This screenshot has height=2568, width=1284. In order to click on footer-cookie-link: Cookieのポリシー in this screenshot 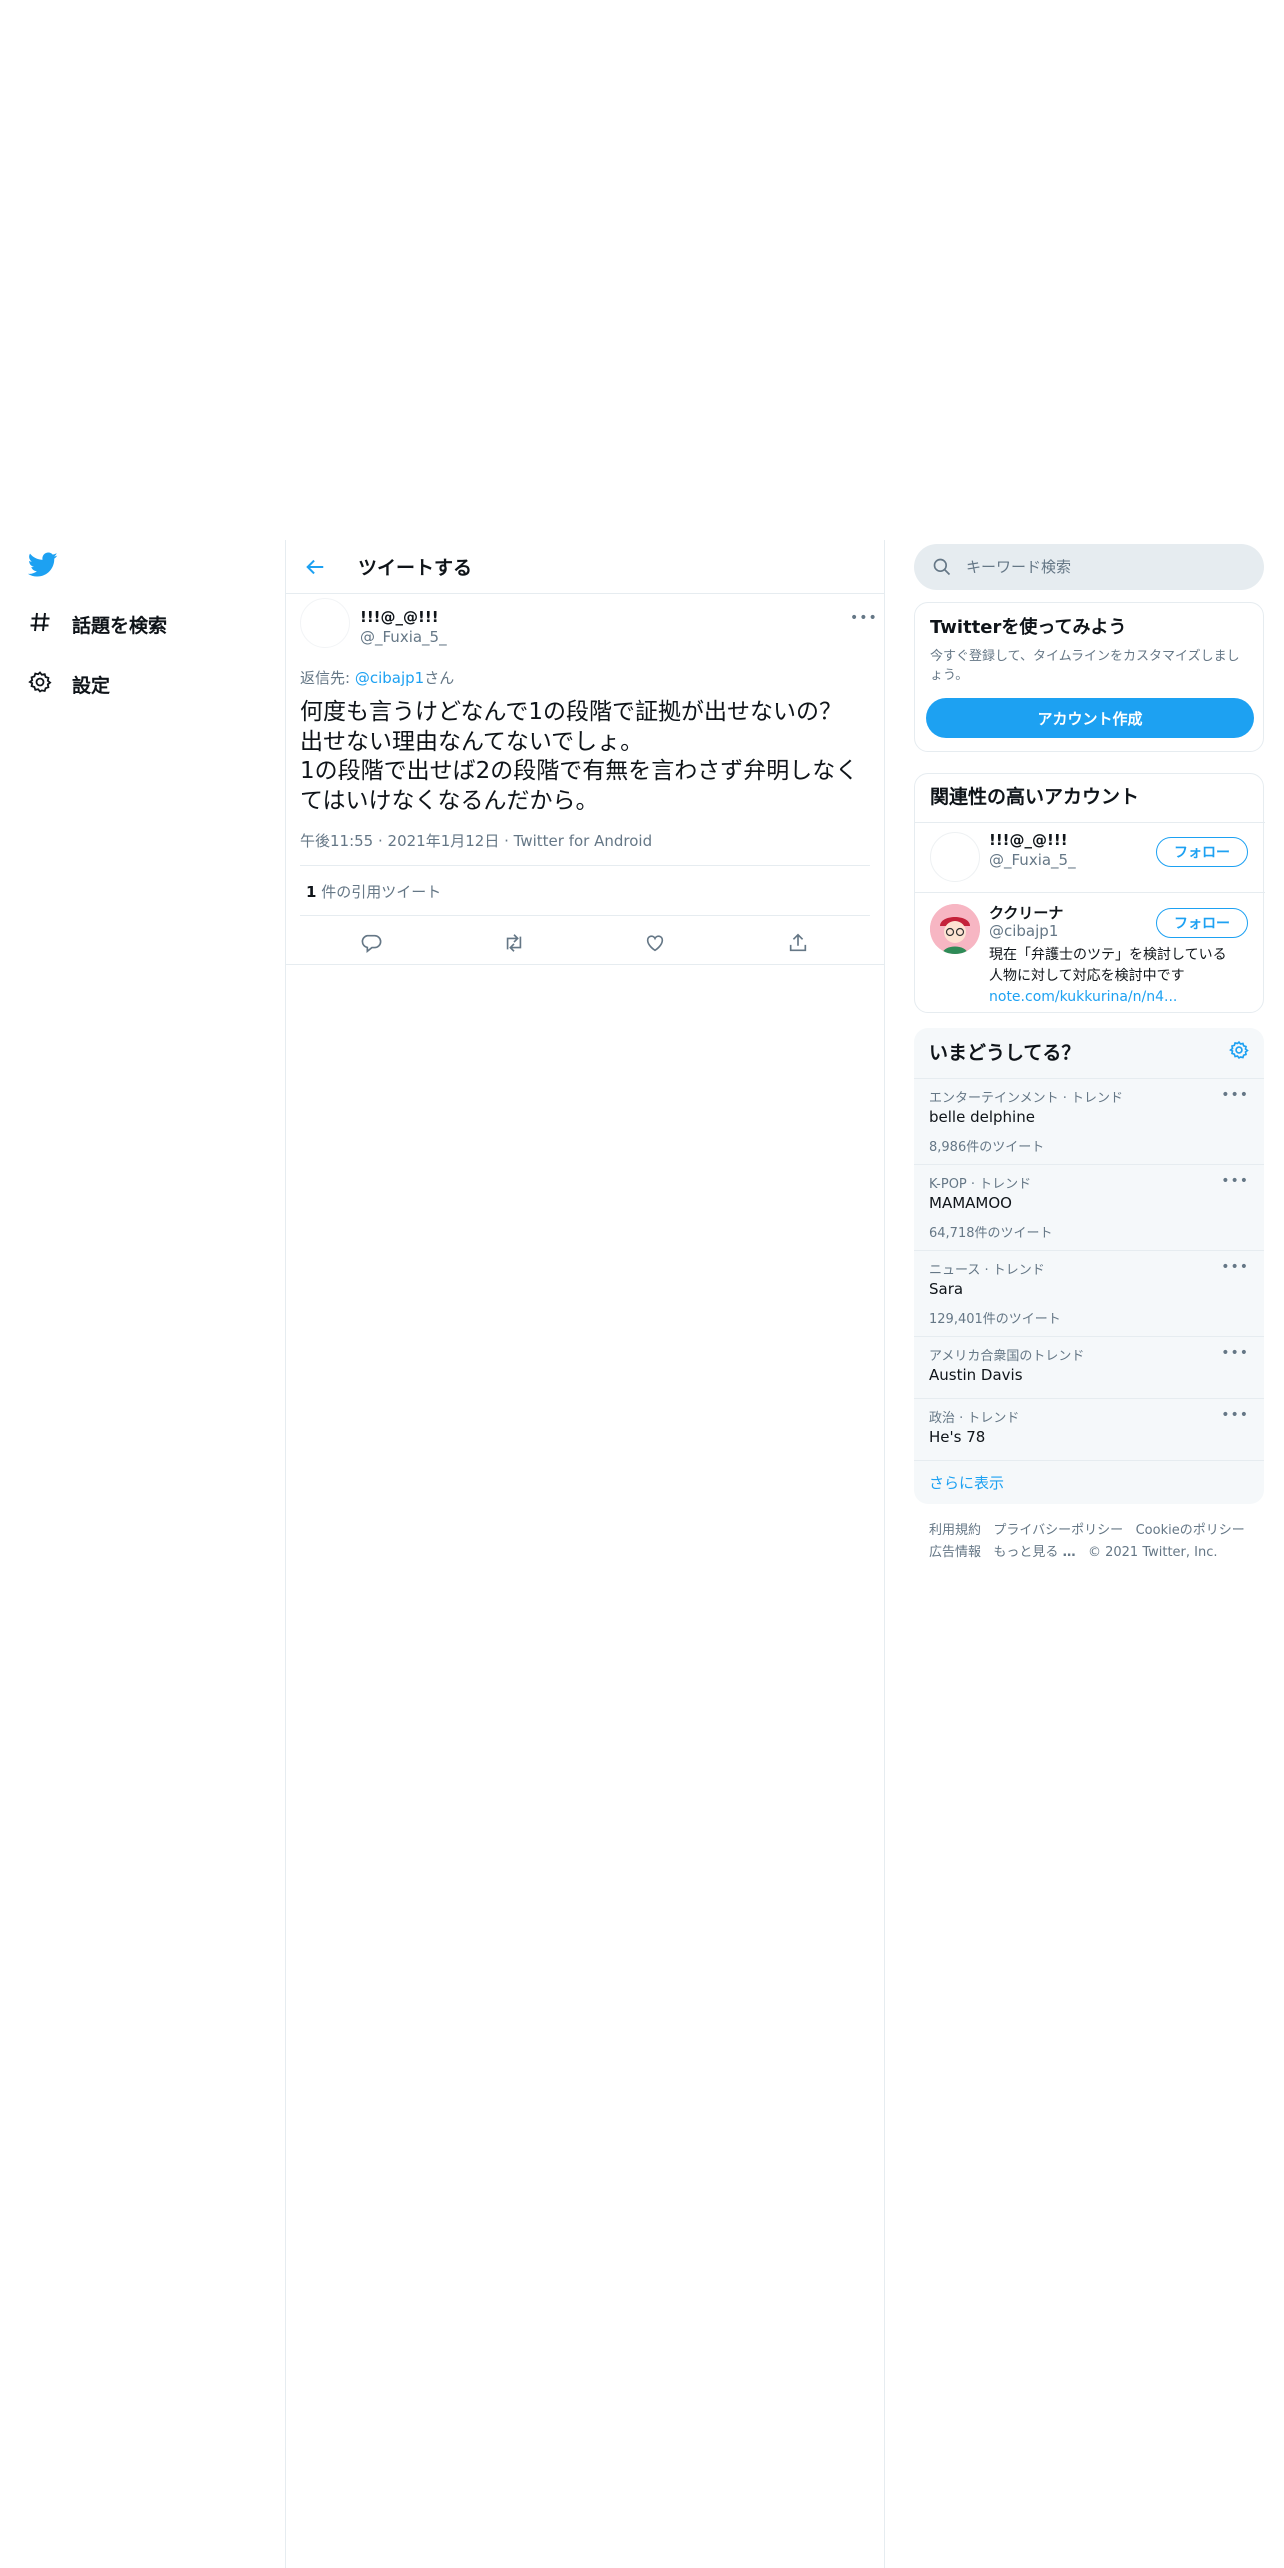, I will do `click(1190, 1530)`.